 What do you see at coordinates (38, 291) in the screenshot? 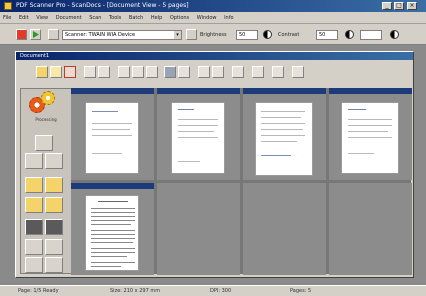
I see `status-page: Page: 1/5 Ready` at bounding box center [38, 291].